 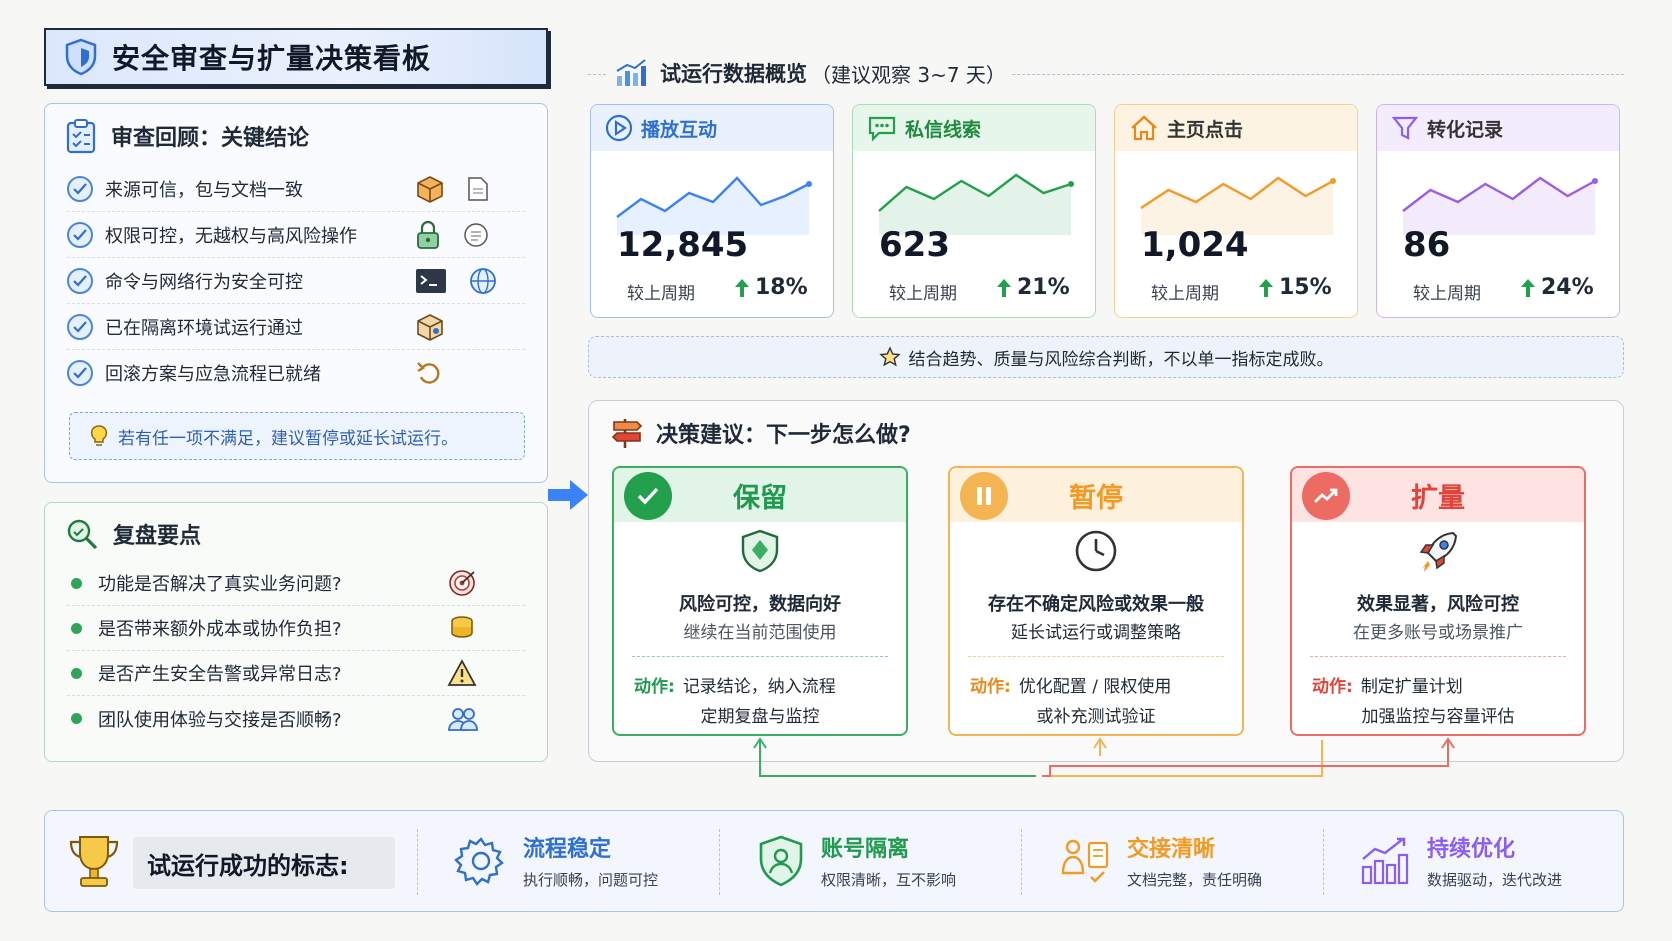 I want to click on action-text-2: 定期复盘与监控, so click(x=760, y=717).